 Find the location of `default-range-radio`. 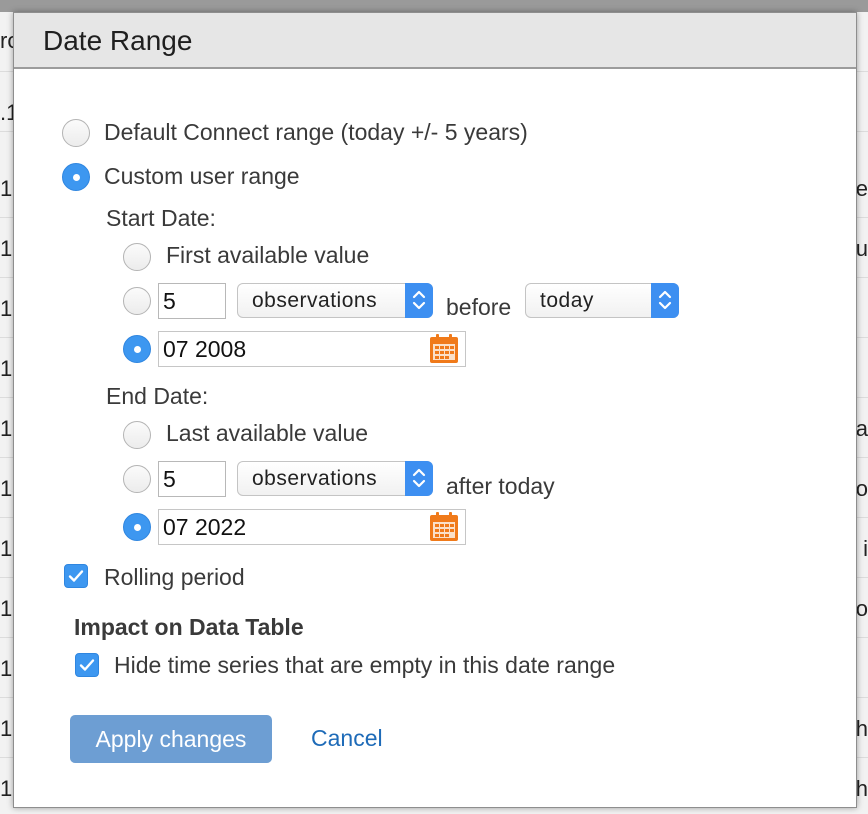

default-range-radio is located at coordinates (76, 133).